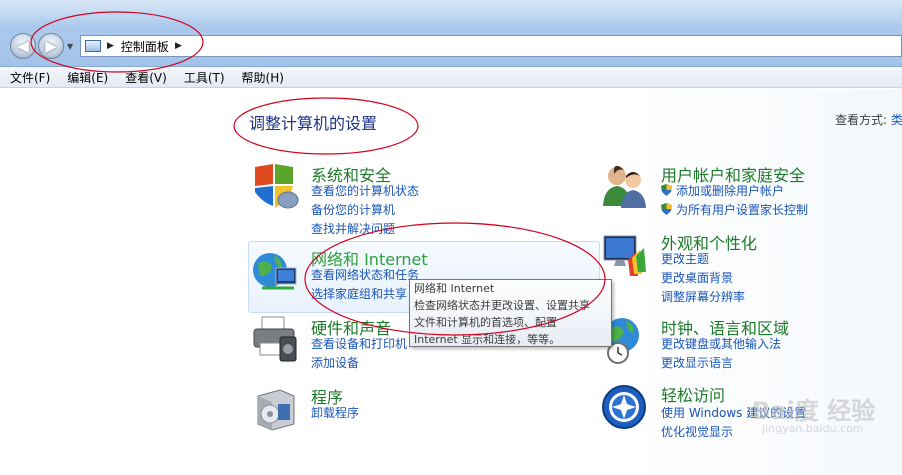  What do you see at coordinates (359, 293) in the screenshot?
I see `link-homegroup-sharing: 选择家庭组和共享` at bounding box center [359, 293].